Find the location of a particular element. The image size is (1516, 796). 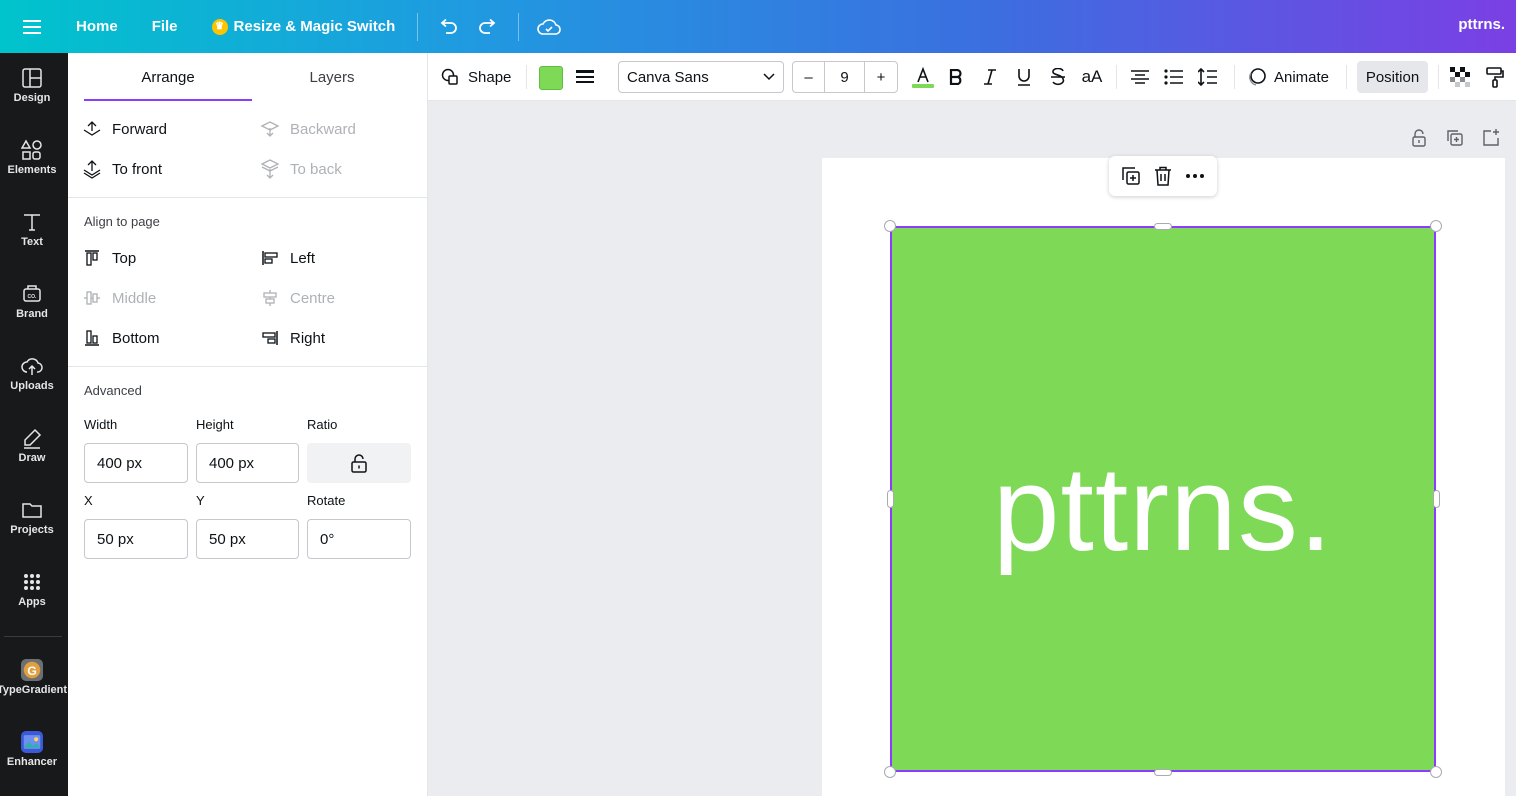

rail-label: Draw is located at coordinates (32, 457).